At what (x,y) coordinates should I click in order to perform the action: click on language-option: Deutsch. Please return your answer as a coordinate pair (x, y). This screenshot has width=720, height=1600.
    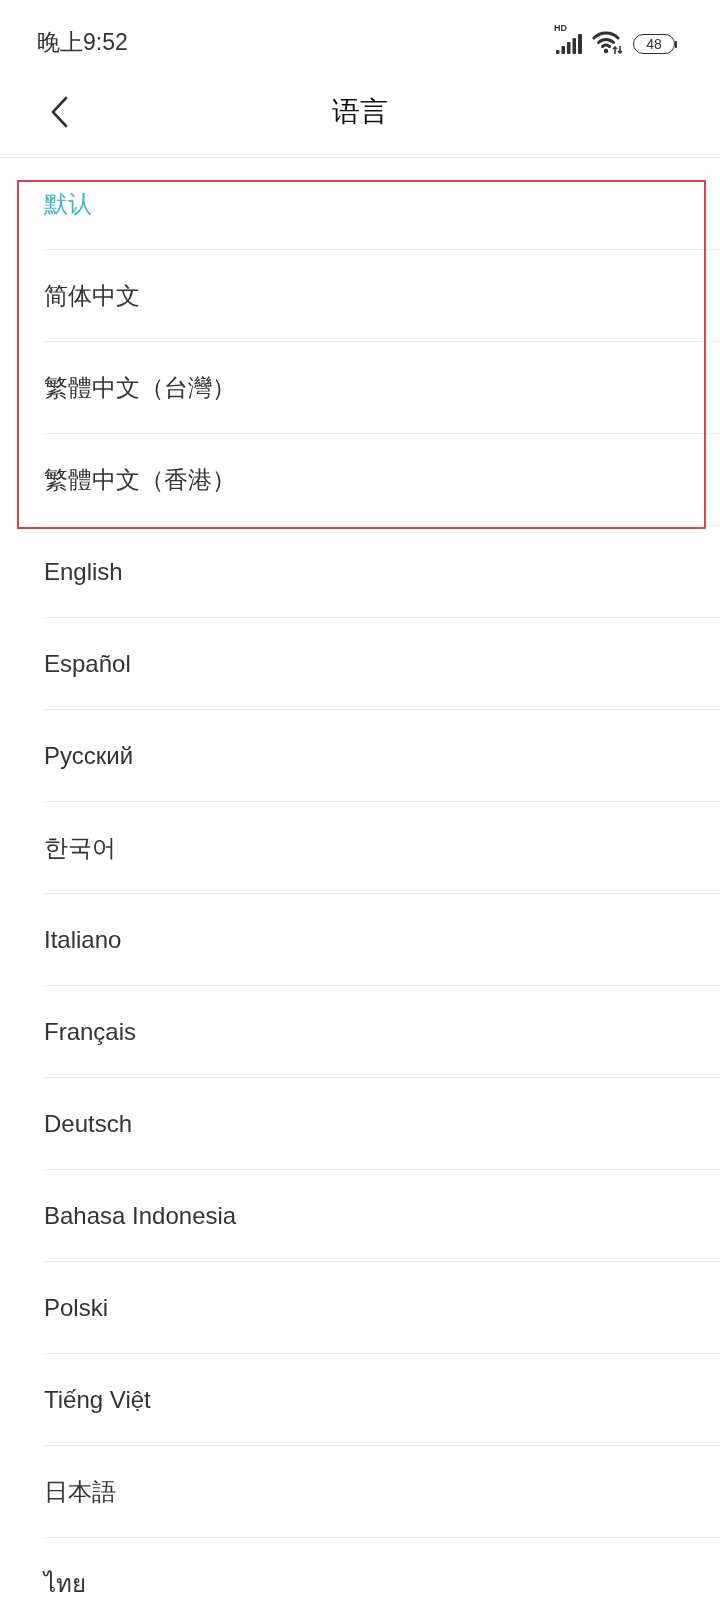
    Looking at the image, I should click on (360, 1124).